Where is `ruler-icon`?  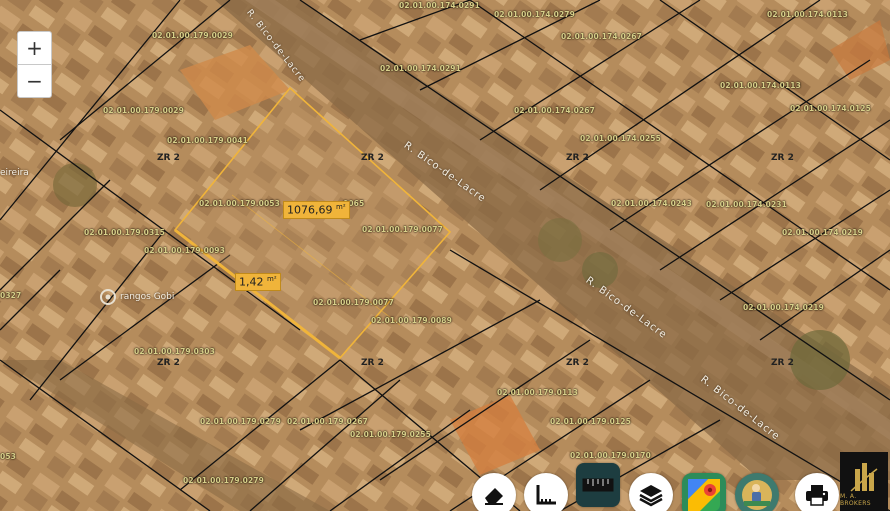 ruler-icon is located at coordinates (598, 485).